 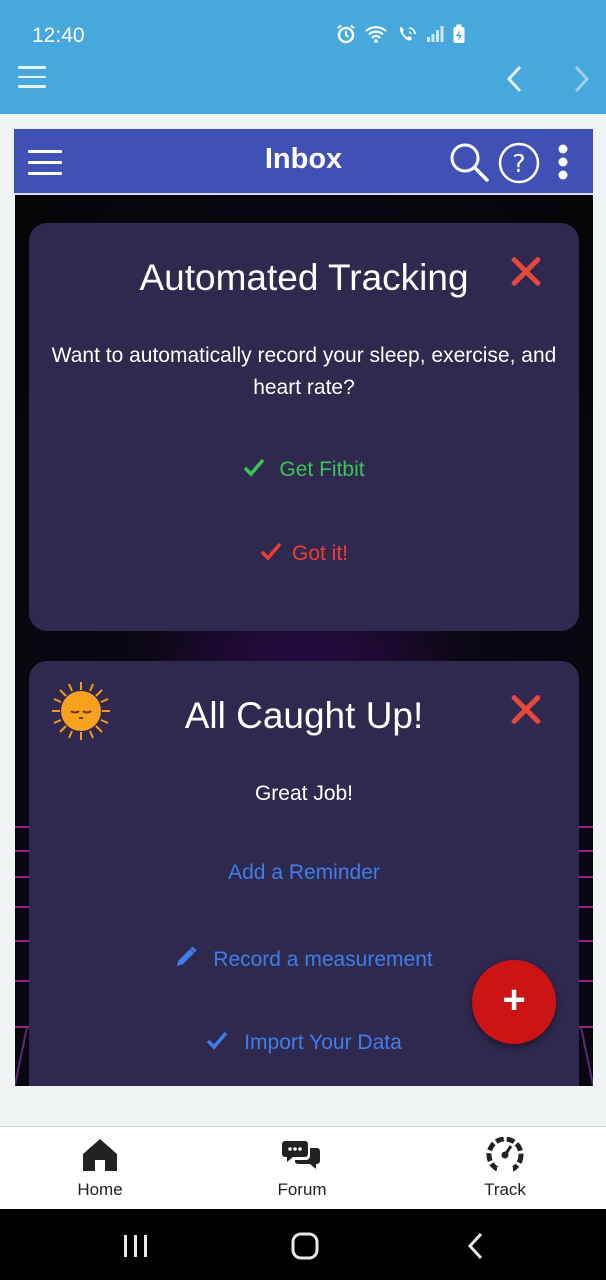 I want to click on add-reminder-button: Add a Reminder, so click(x=304, y=873).